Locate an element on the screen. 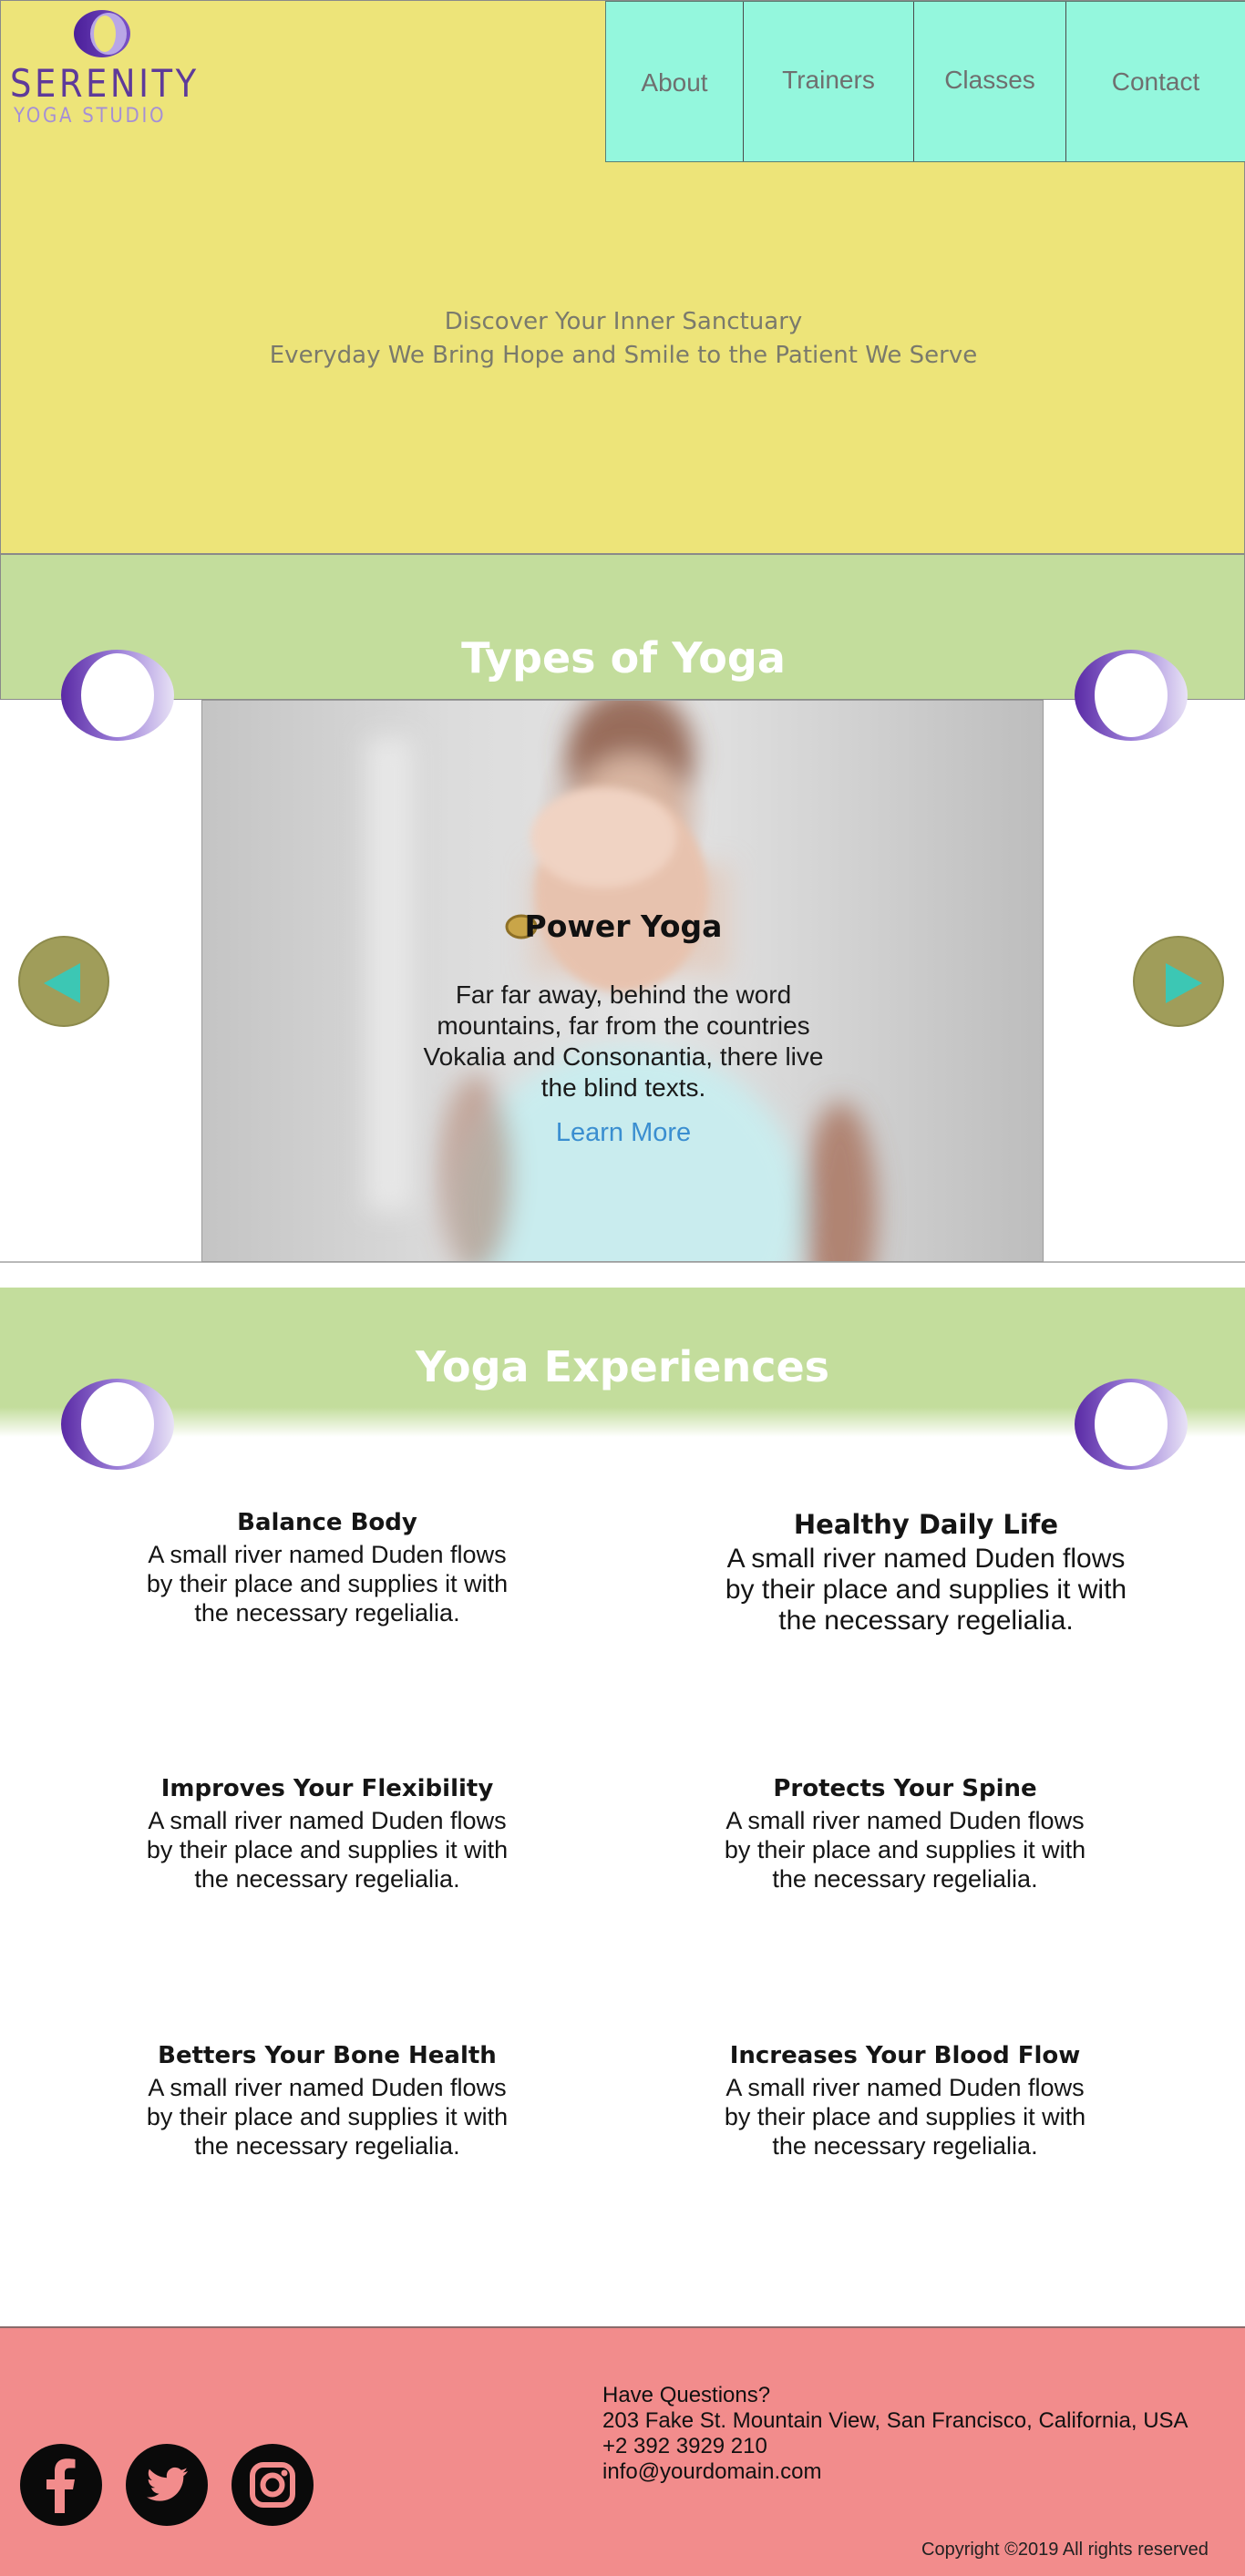 The width and height of the screenshot is (1245, 2576). main-nav: About Trainers Classes Contact is located at coordinates (925, 82).